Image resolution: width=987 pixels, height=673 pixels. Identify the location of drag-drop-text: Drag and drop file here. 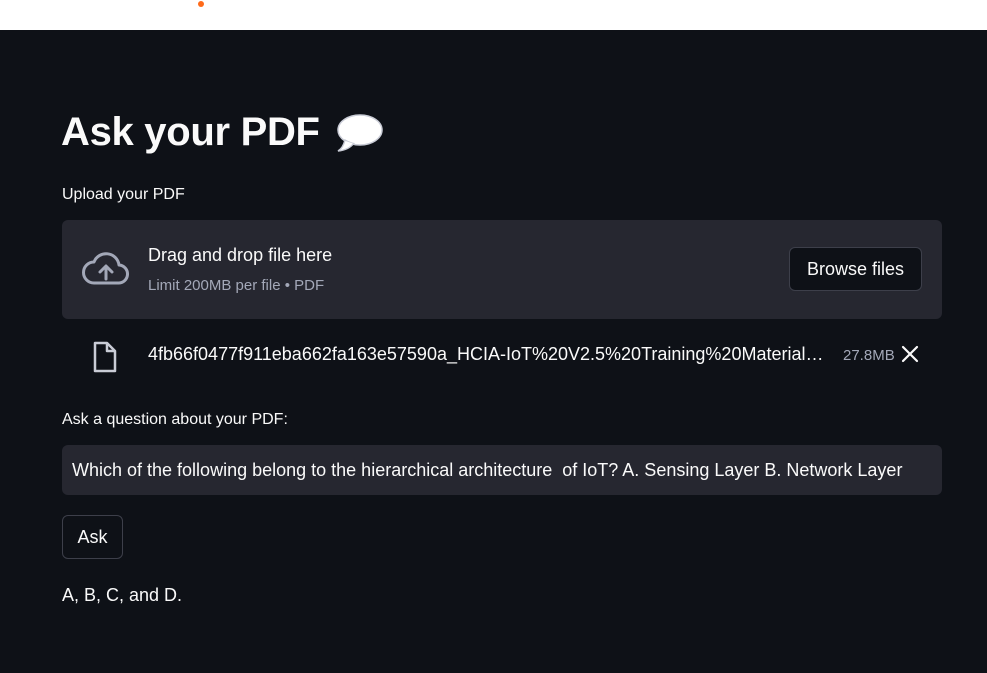
(240, 255).